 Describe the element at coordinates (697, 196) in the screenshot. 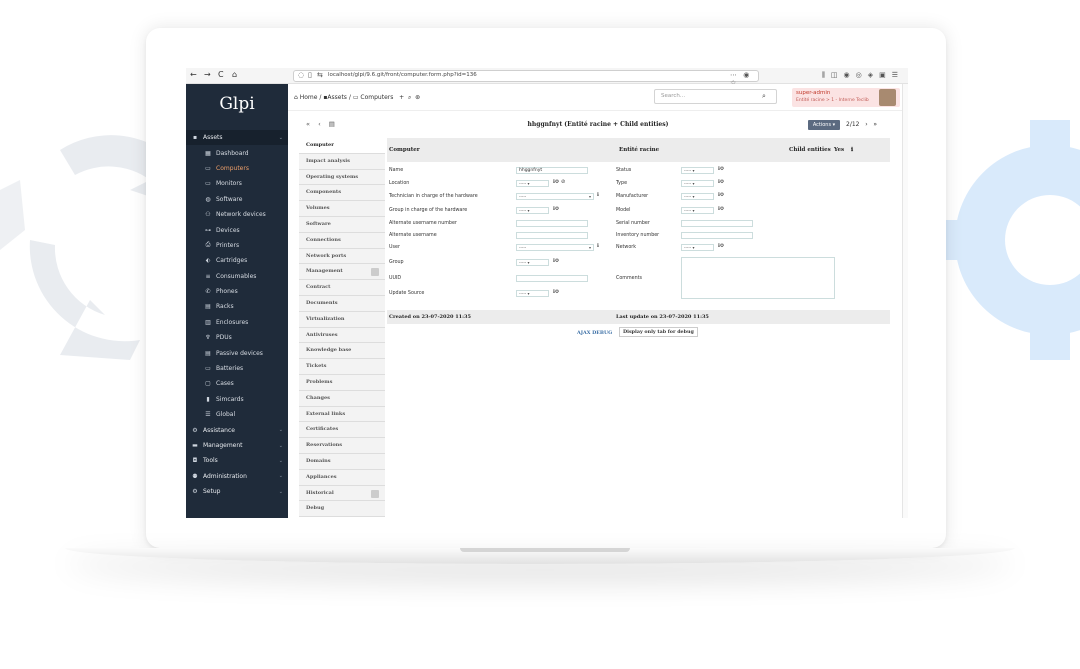

I see `manufacturer-select: ----- ▾` at that location.